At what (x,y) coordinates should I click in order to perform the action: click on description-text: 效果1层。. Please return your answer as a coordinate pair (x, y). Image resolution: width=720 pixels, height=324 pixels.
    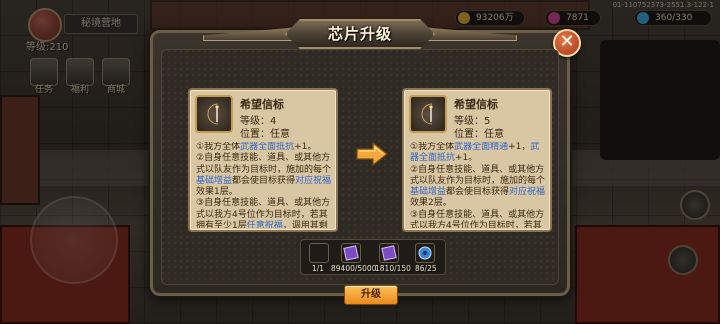
    Looking at the image, I should click on (217, 192).